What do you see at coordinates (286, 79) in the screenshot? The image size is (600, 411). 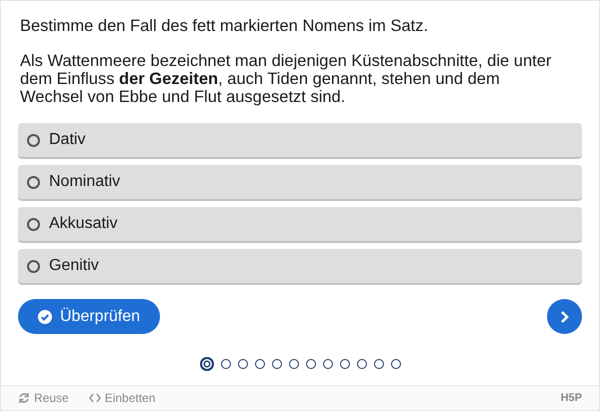 I see `sentence-text: Als Wattenmeere bezeichnet man diejenigen Küstenabschnitte, die unter dem Einfluss der Gezeiten, auch Tiden genannt, stehen und dem Wechsel von Ebbe und Flut ausgesetzt sind.` at bounding box center [286, 79].